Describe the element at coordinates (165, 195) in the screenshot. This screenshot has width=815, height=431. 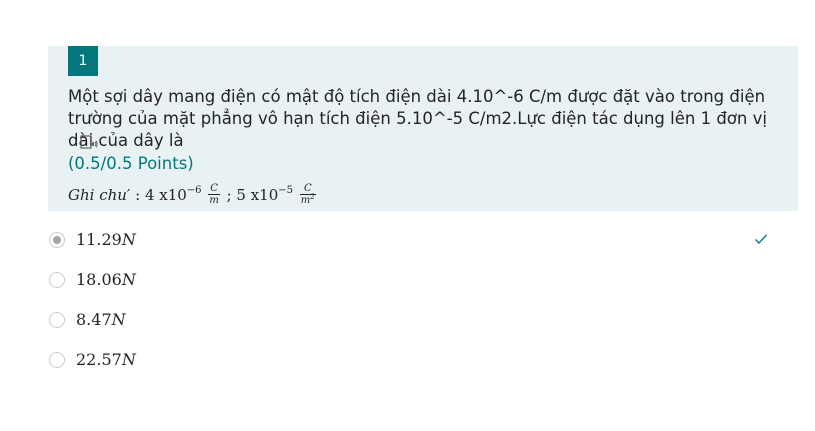
I see `note-first-value: 4 x10` at that location.